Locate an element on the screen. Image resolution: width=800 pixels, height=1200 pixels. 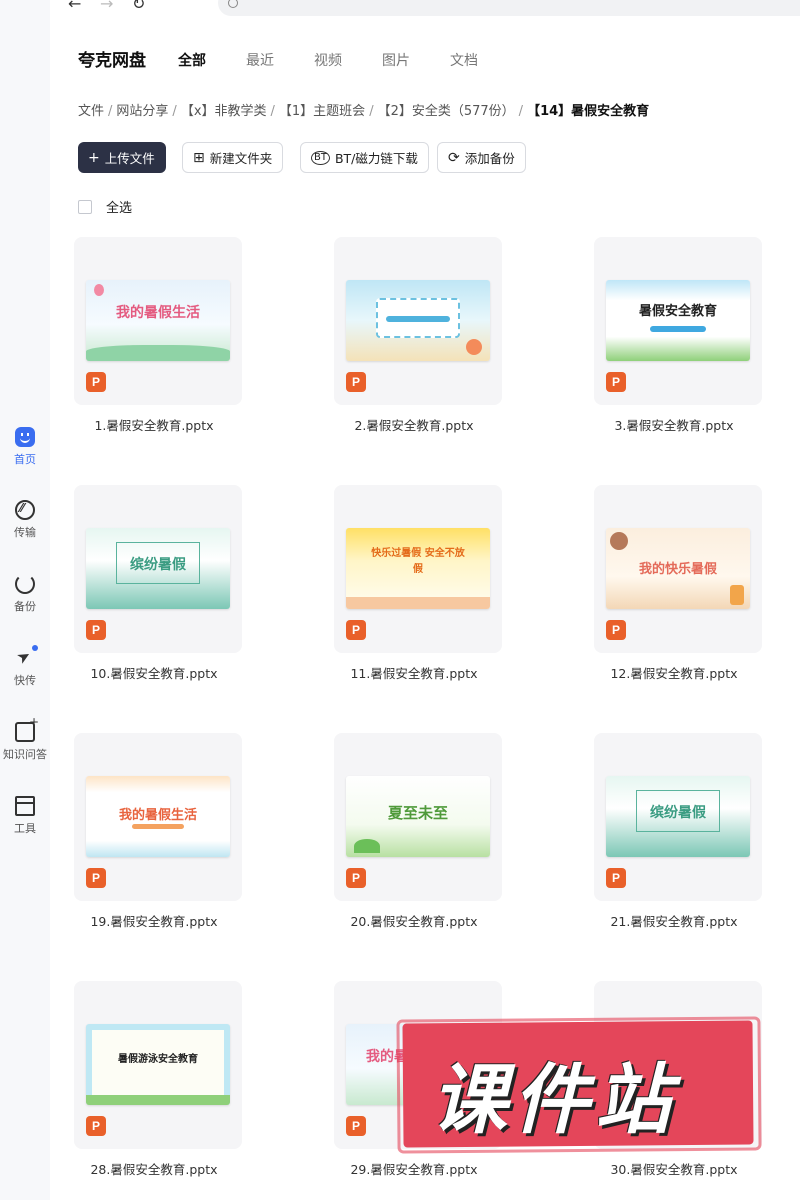
upload-button: + 上传文件 is located at coordinates (122, 157).